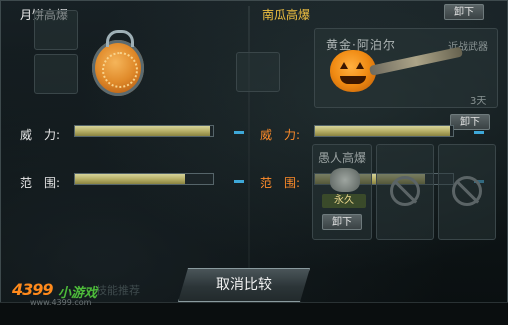 This screenshot has height=325, width=508. I want to click on site-logo: 4399 小游戏 www.4399.com, so click(67, 293).